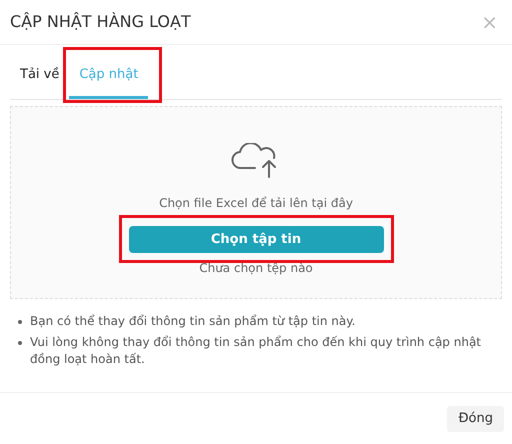 Image resolution: width=512 pixels, height=444 pixels. I want to click on choose-file-button: Chọn tập tin, so click(256, 240).